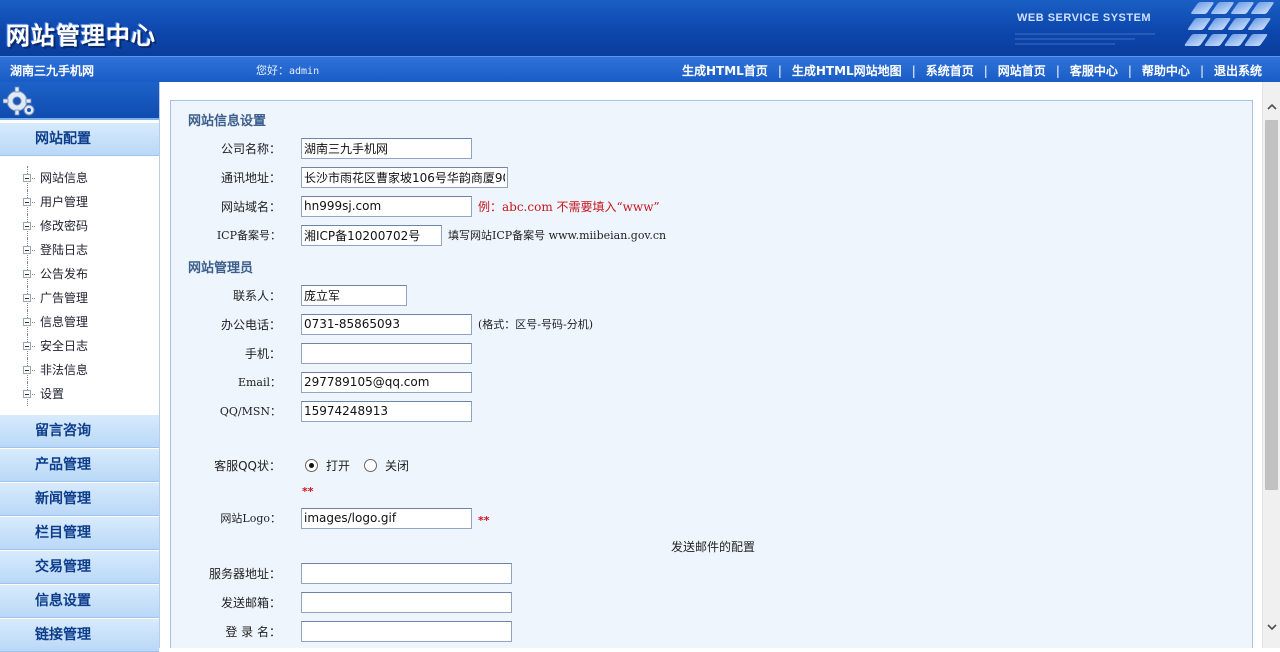 The height and width of the screenshot is (652, 1280). What do you see at coordinates (406, 602) in the screenshot?
I see `sender-email-input` at bounding box center [406, 602].